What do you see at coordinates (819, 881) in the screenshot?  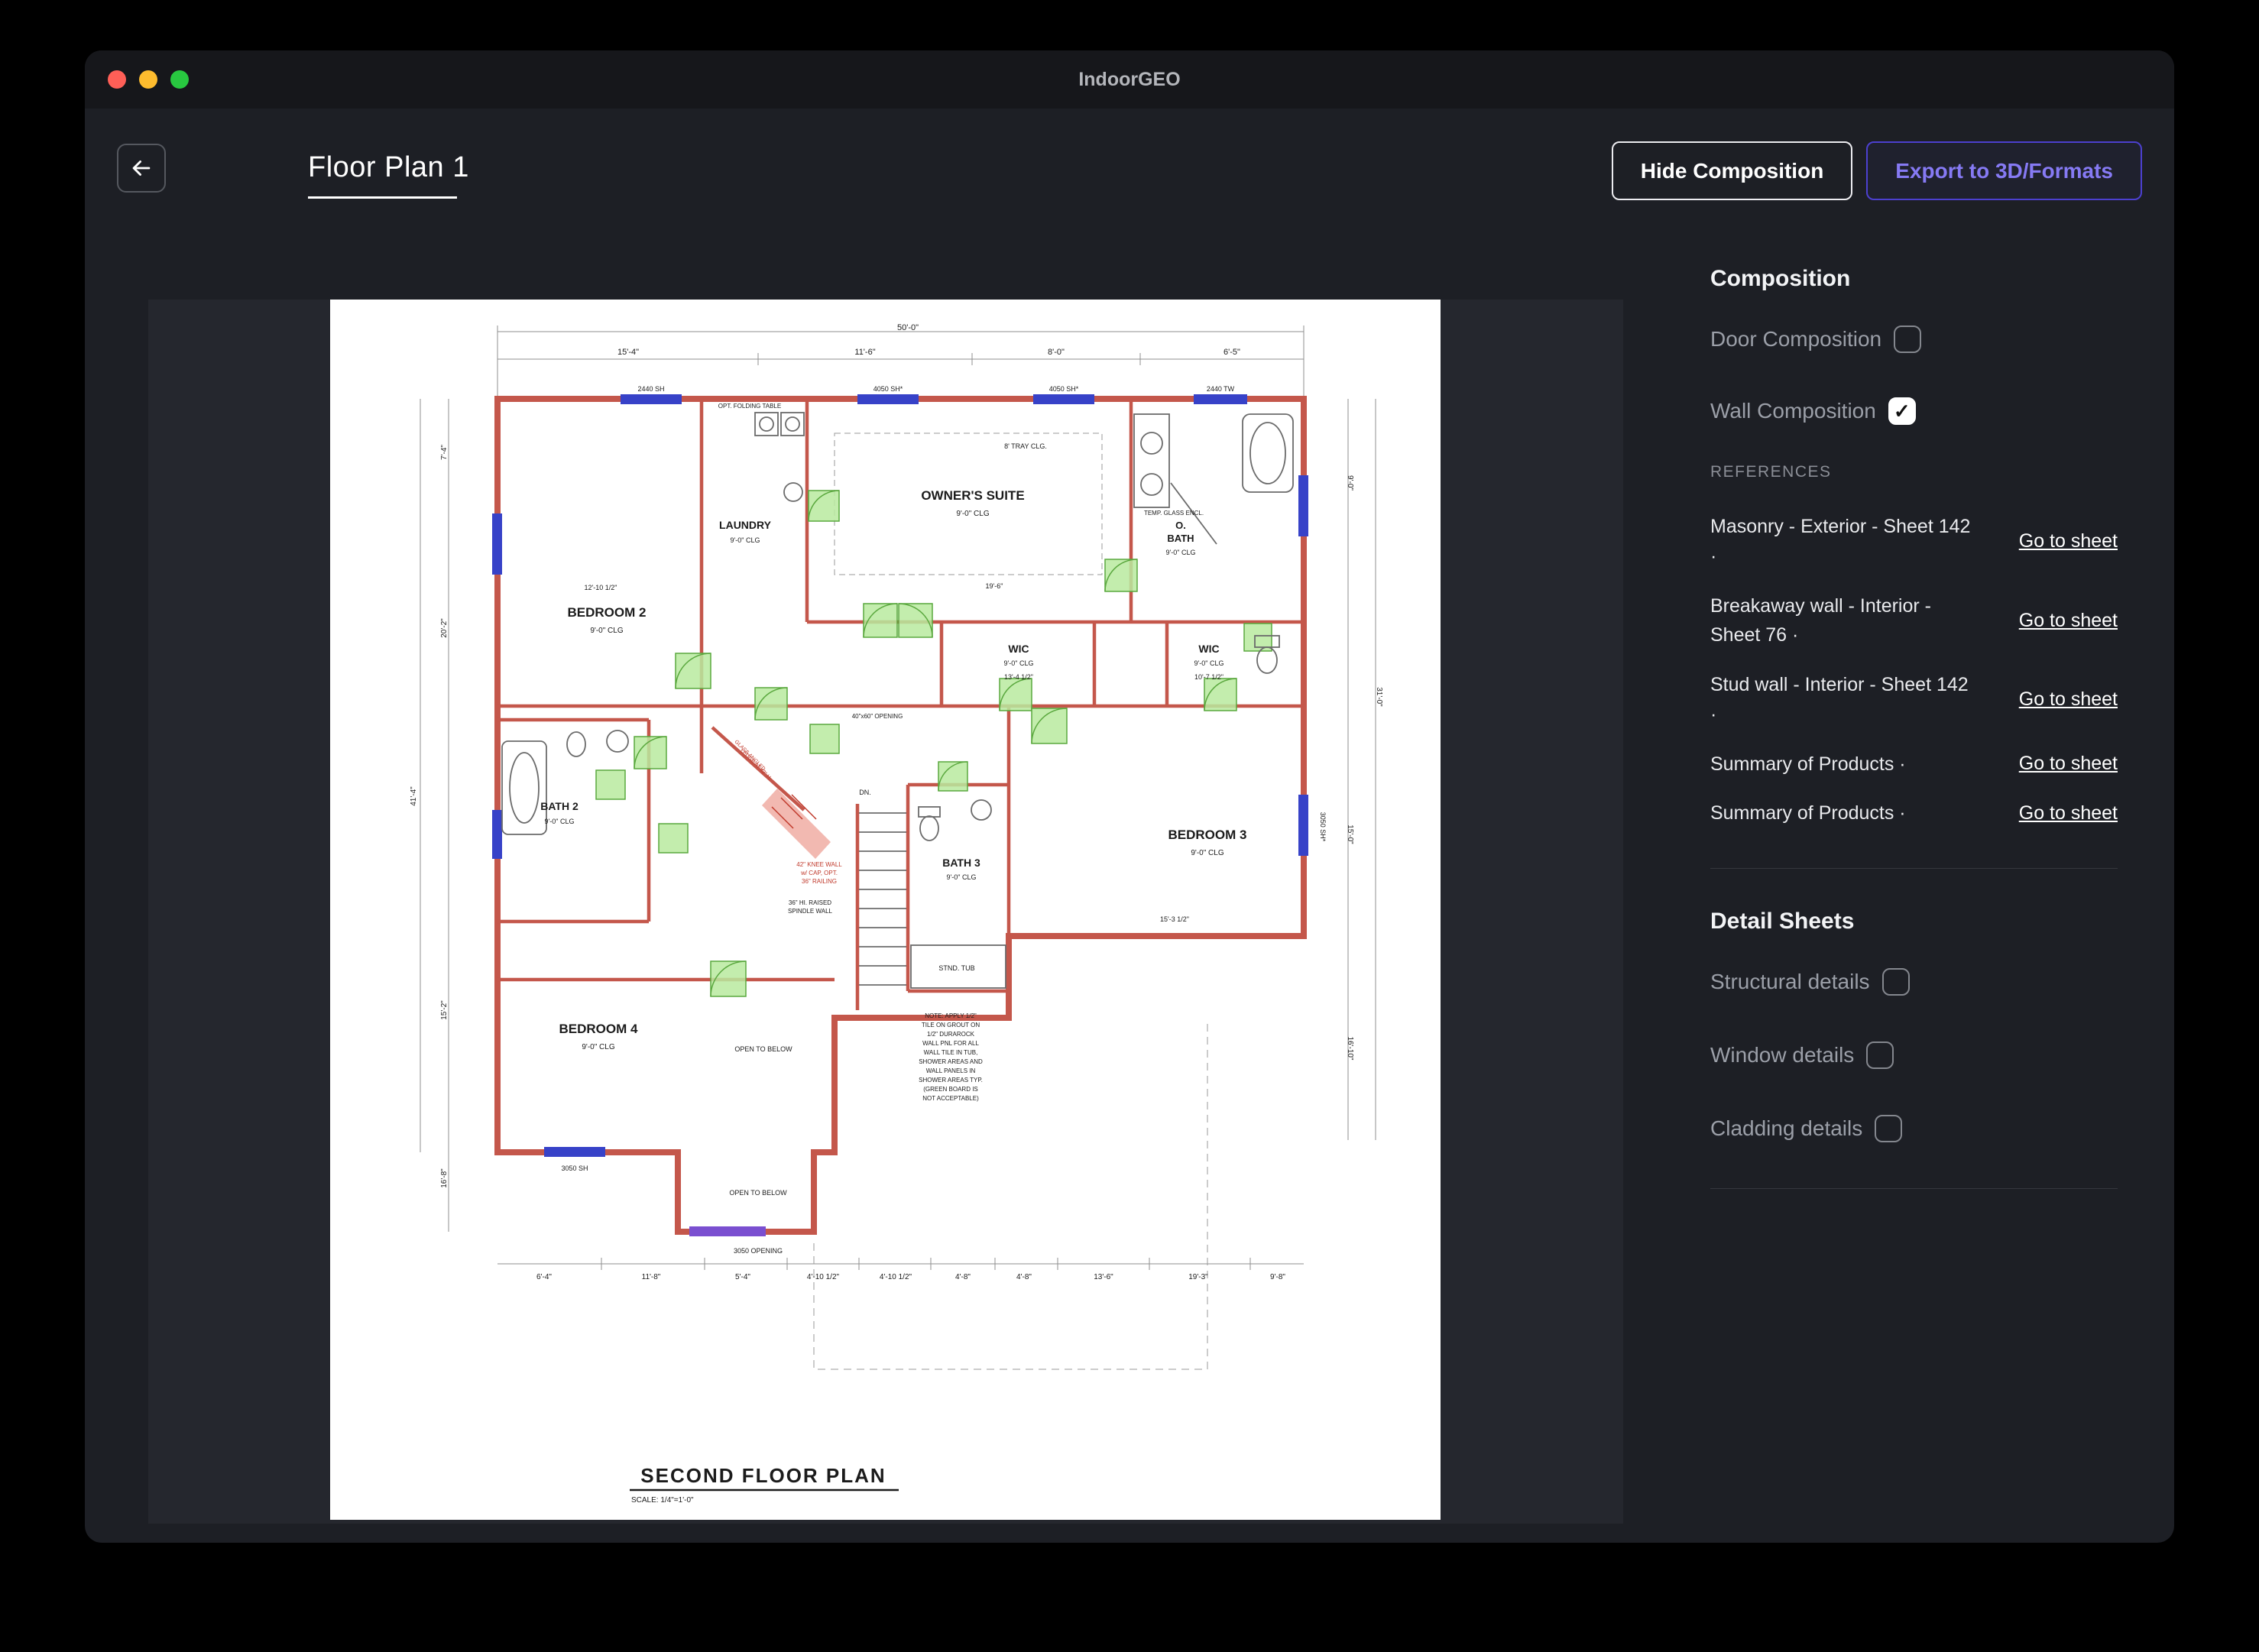 I see `plan-label: 36" RAILING` at bounding box center [819, 881].